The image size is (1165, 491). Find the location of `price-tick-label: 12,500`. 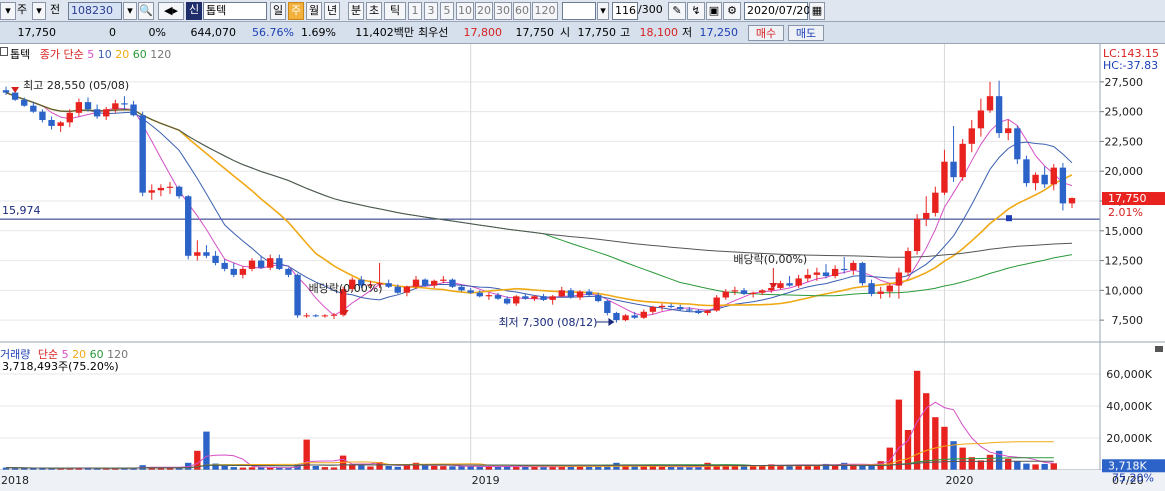

price-tick-label: 12,500 is located at coordinates (1124, 261).